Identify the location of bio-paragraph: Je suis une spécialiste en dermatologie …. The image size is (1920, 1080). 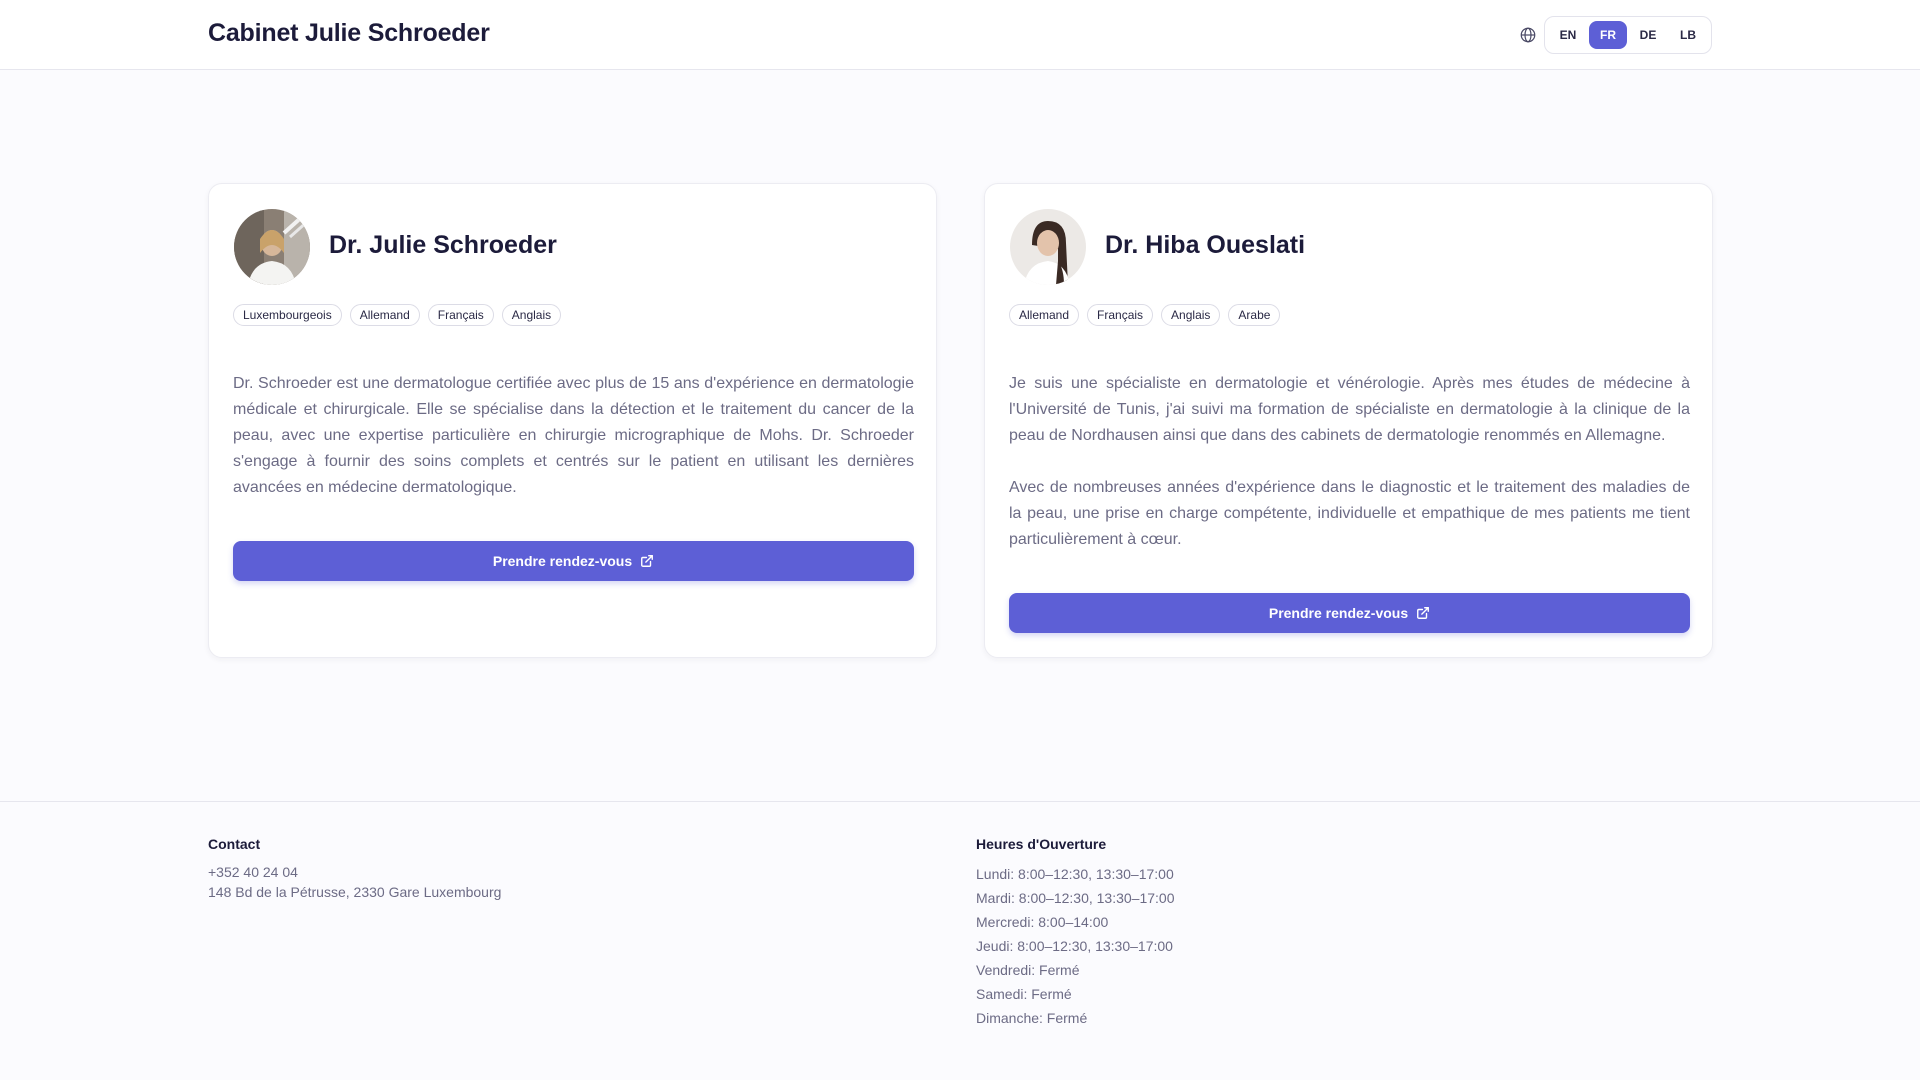
(1349, 409).